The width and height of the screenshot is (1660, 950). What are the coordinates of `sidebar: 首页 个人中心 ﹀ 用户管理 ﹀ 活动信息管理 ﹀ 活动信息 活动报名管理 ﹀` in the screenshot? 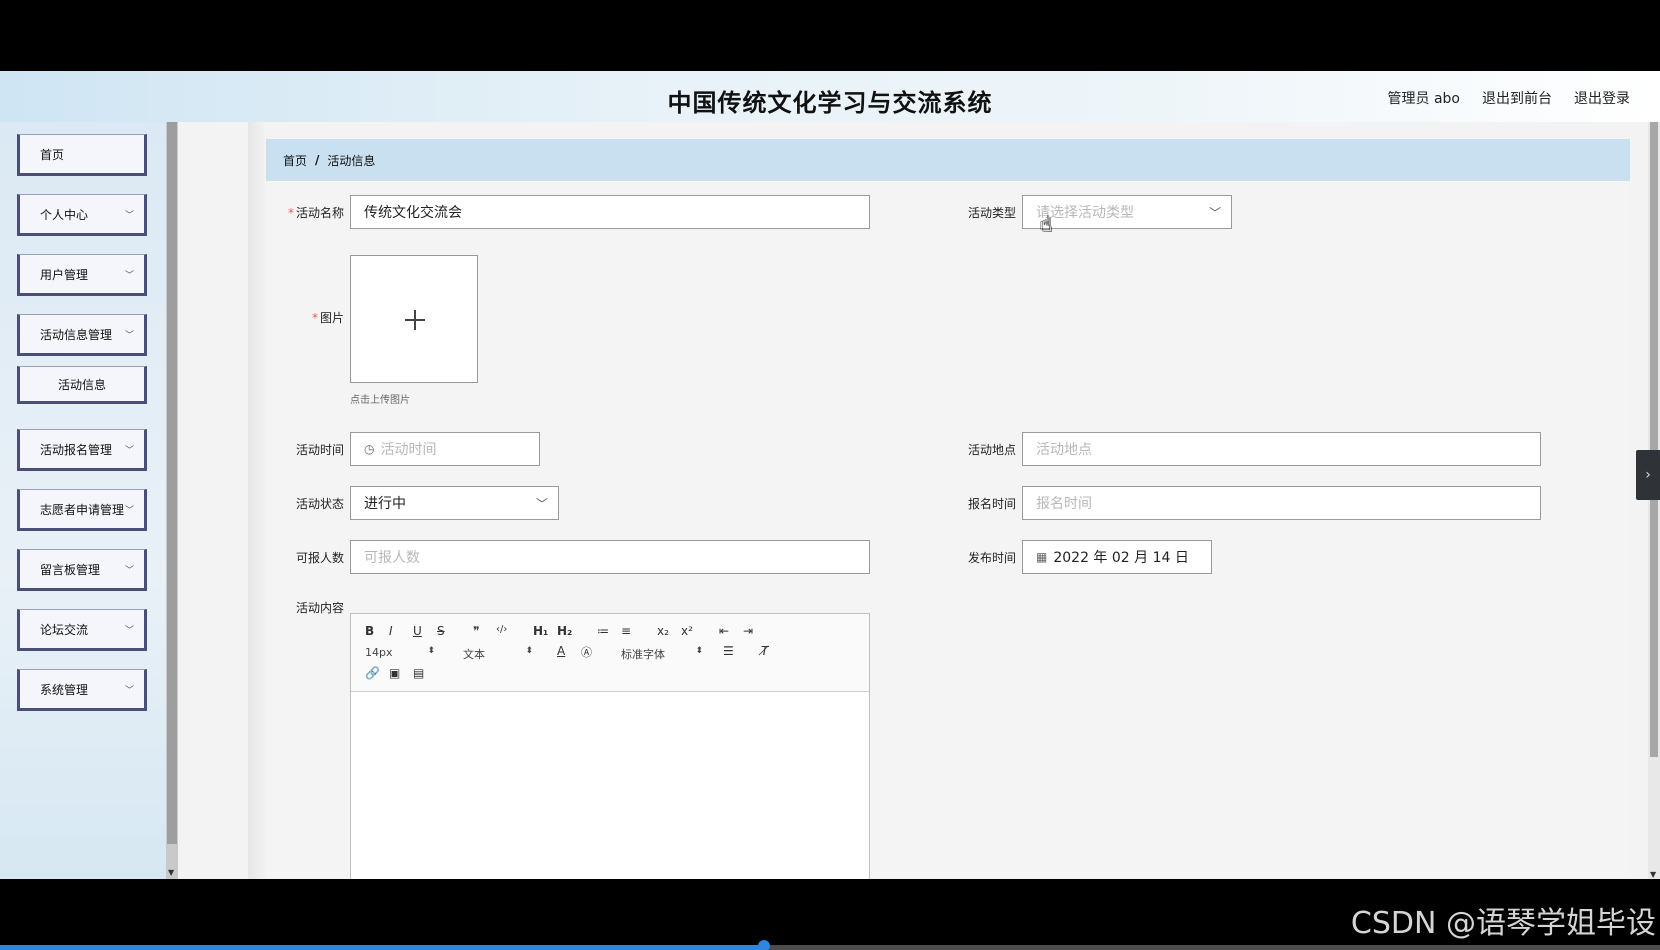 It's located at (83, 500).